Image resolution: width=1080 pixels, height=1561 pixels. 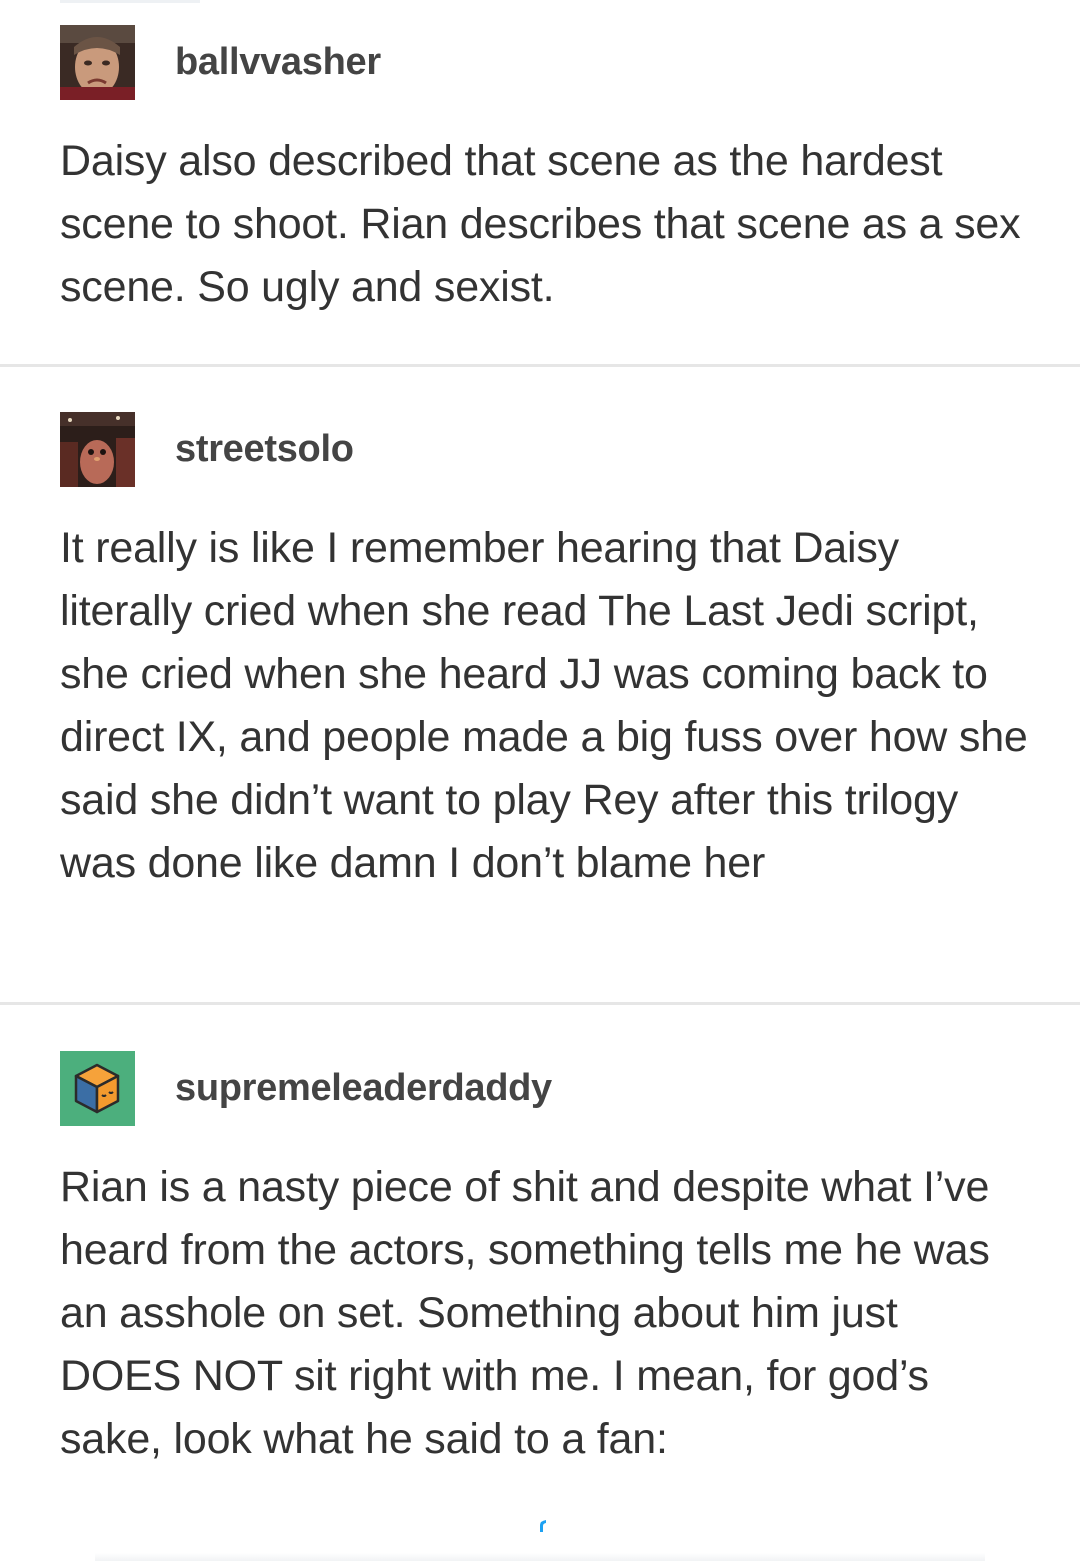 What do you see at coordinates (130, 1) in the screenshot?
I see `top-divider-fragment` at bounding box center [130, 1].